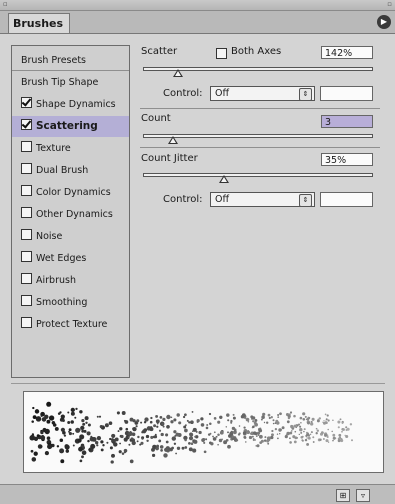 The height and width of the screenshot is (504, 395). I want to click on scatter-control-label: Control:, so click(183, 93).